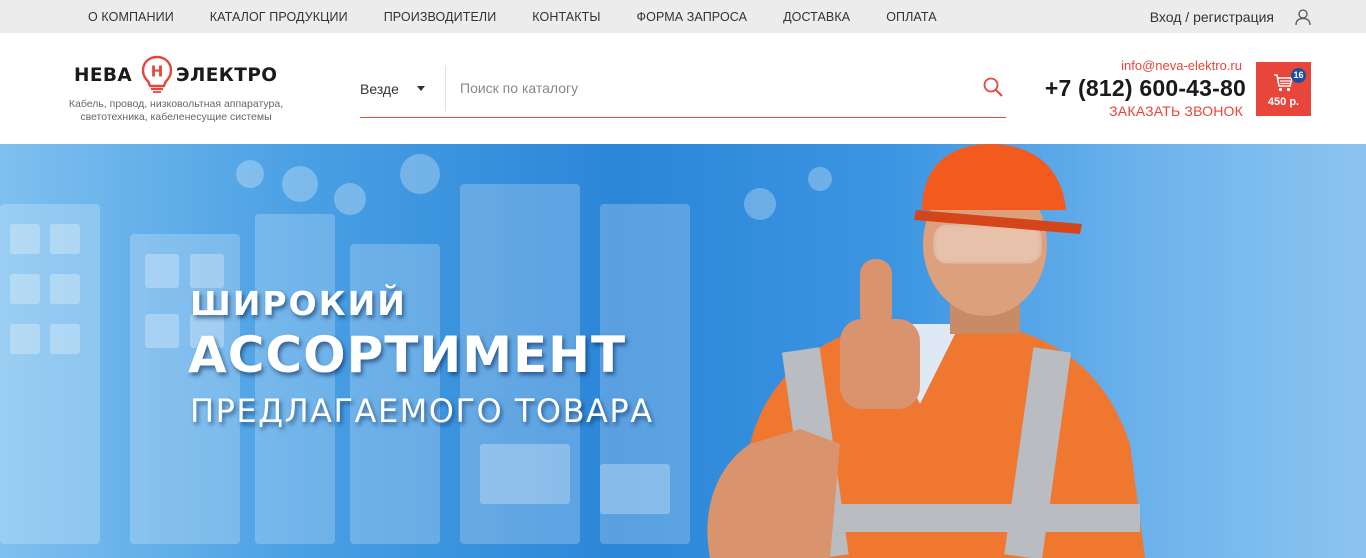 This screenshot has width=1366, height=558. I want to click on banner-line-1: ШИРОКИЙ, so click(298, 303).